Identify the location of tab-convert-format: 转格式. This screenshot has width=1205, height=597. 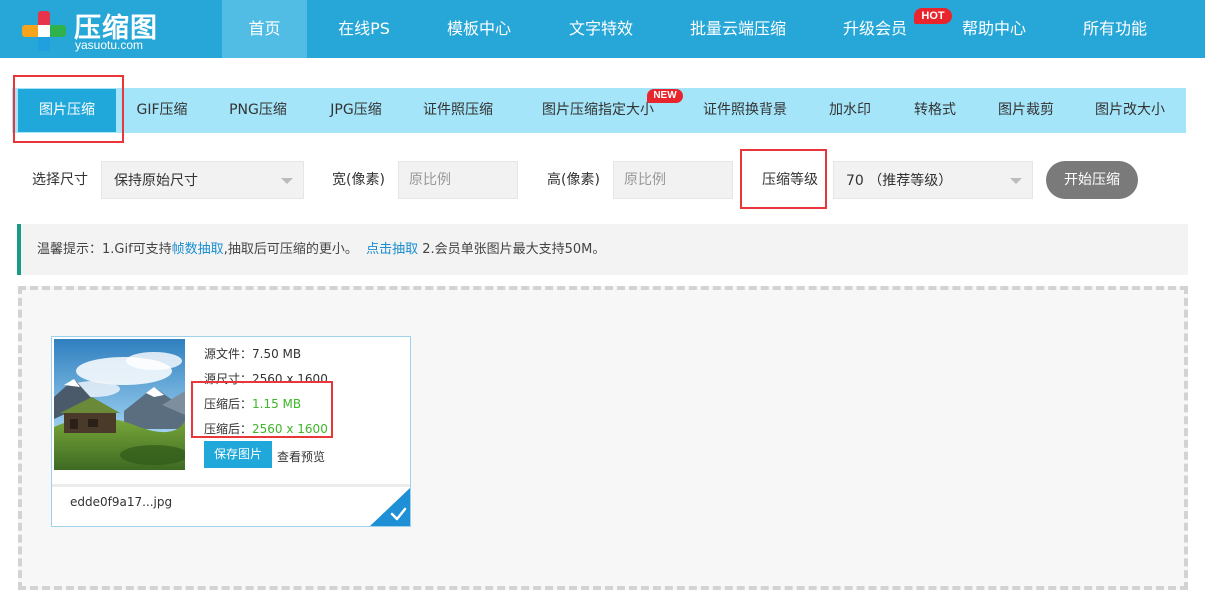
(935, 110).